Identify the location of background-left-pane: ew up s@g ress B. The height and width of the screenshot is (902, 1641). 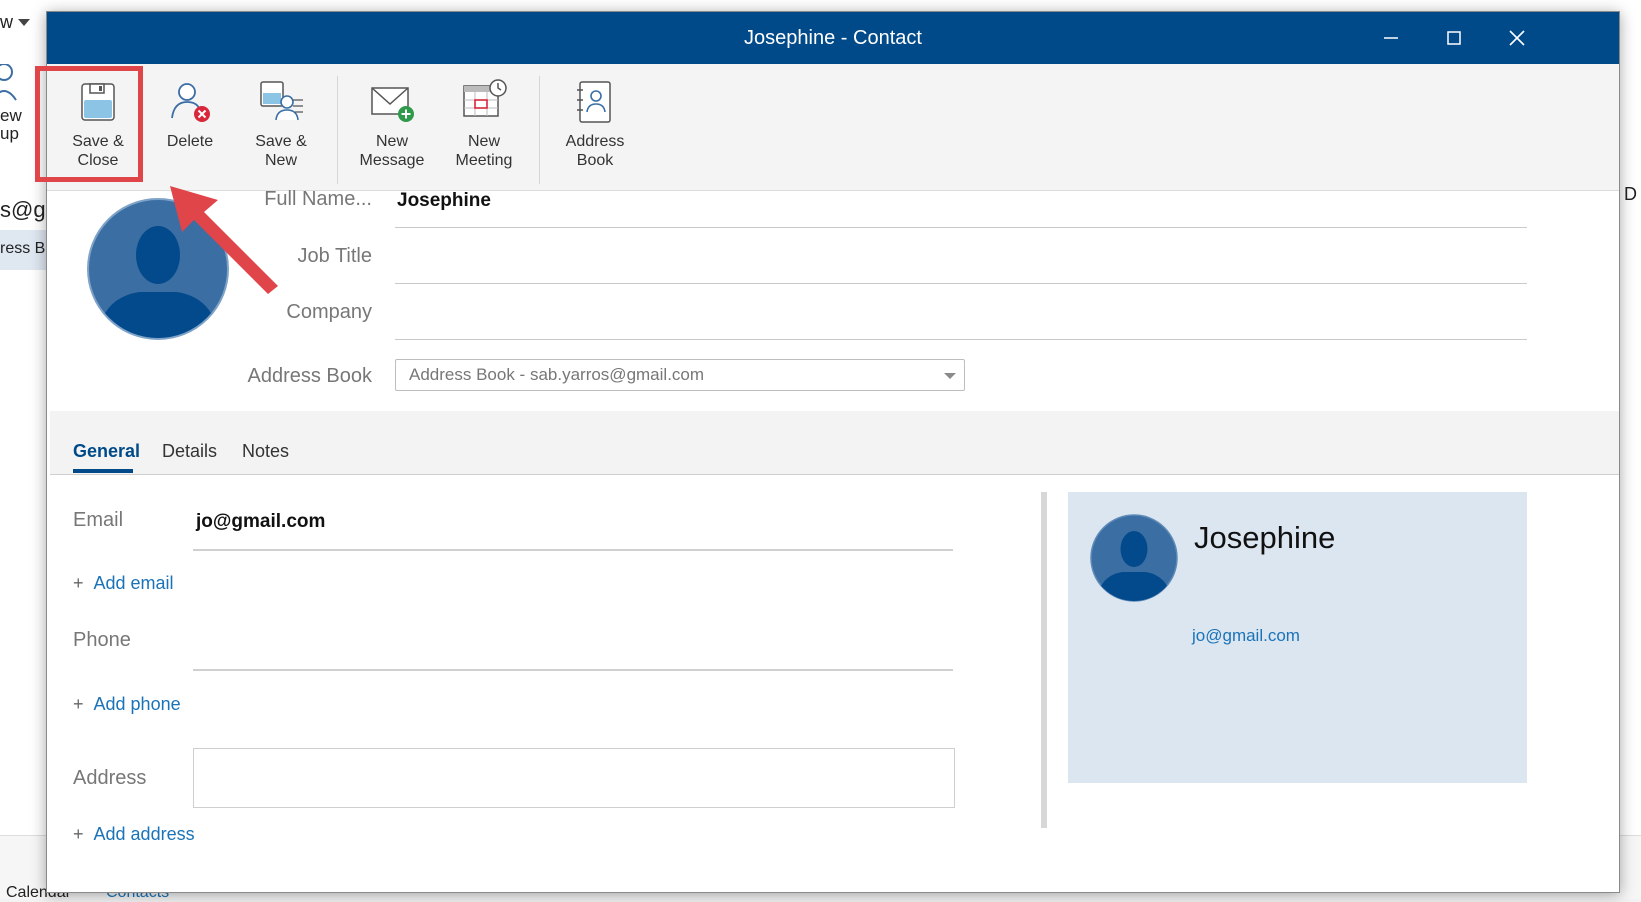
(23, 480).